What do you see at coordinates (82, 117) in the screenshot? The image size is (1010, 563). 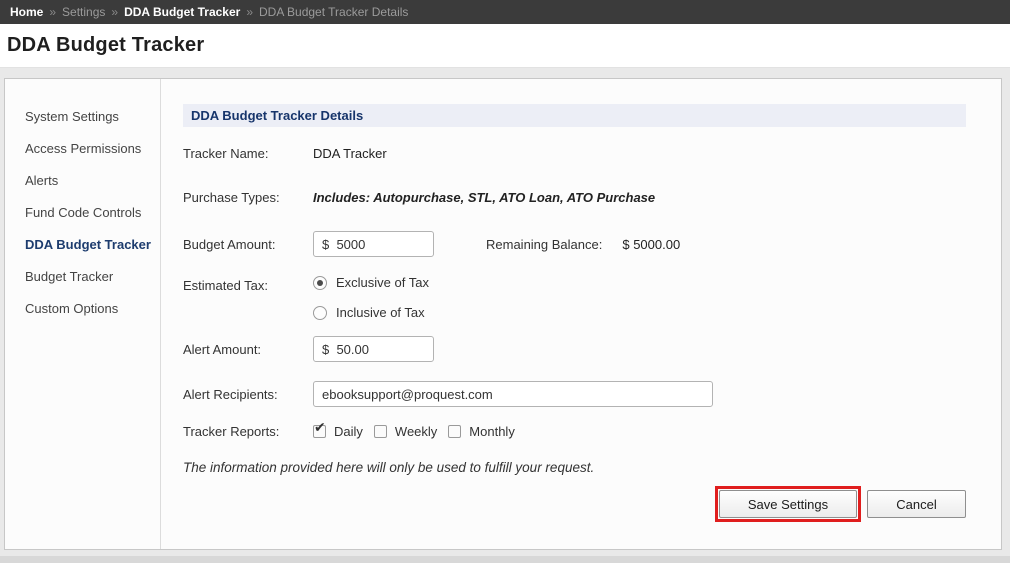 I see `sidebar-item-system-settings: System Settings` at bounding box center [82, 117].